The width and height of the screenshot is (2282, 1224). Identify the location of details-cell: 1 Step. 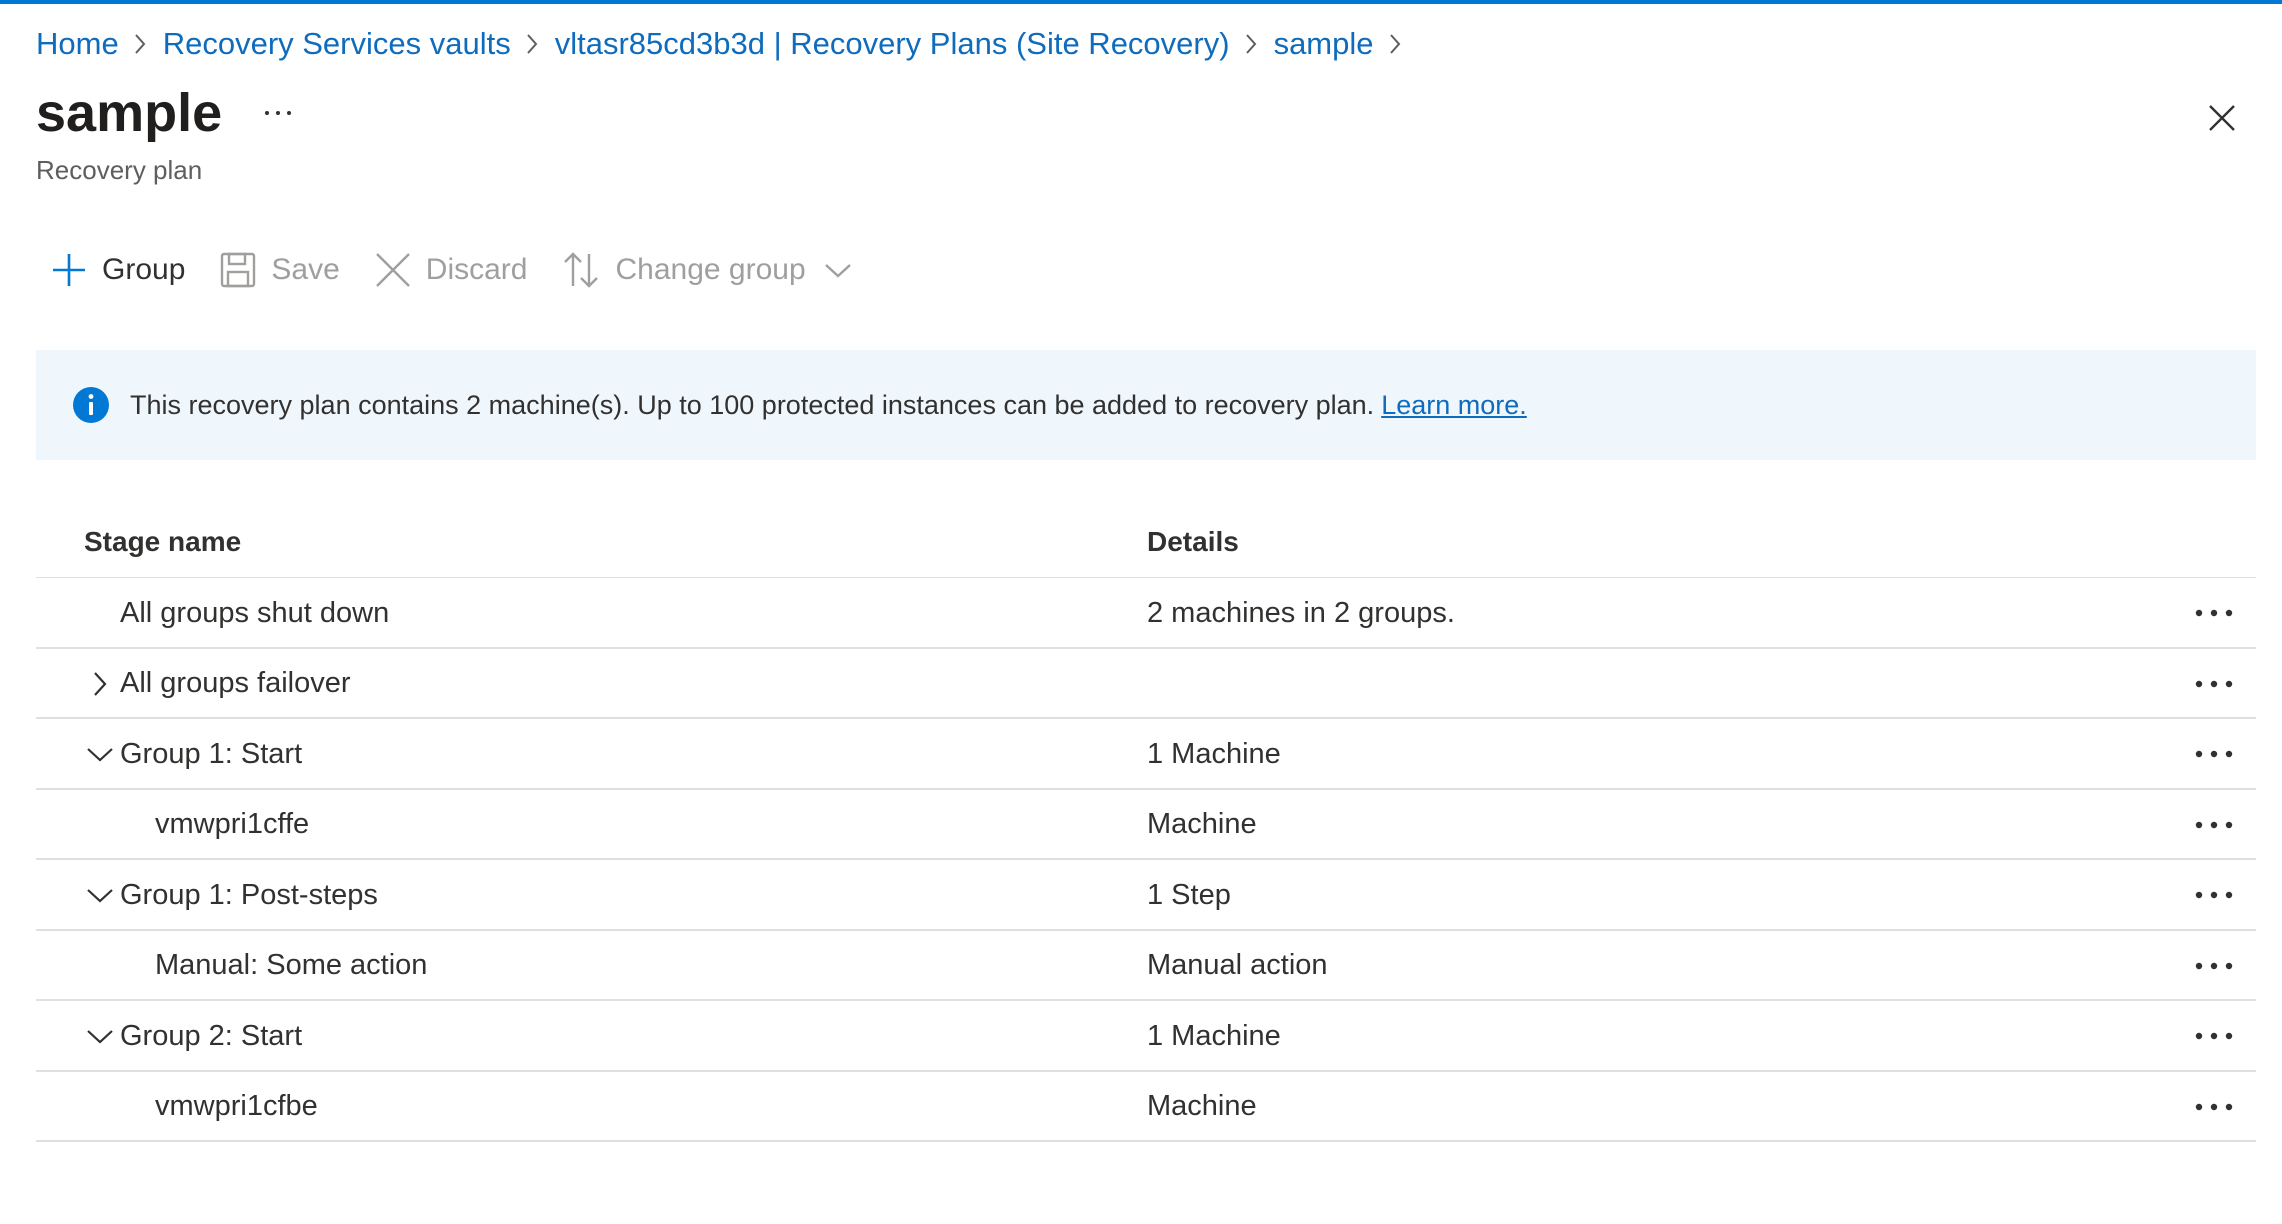
(1189, 894).